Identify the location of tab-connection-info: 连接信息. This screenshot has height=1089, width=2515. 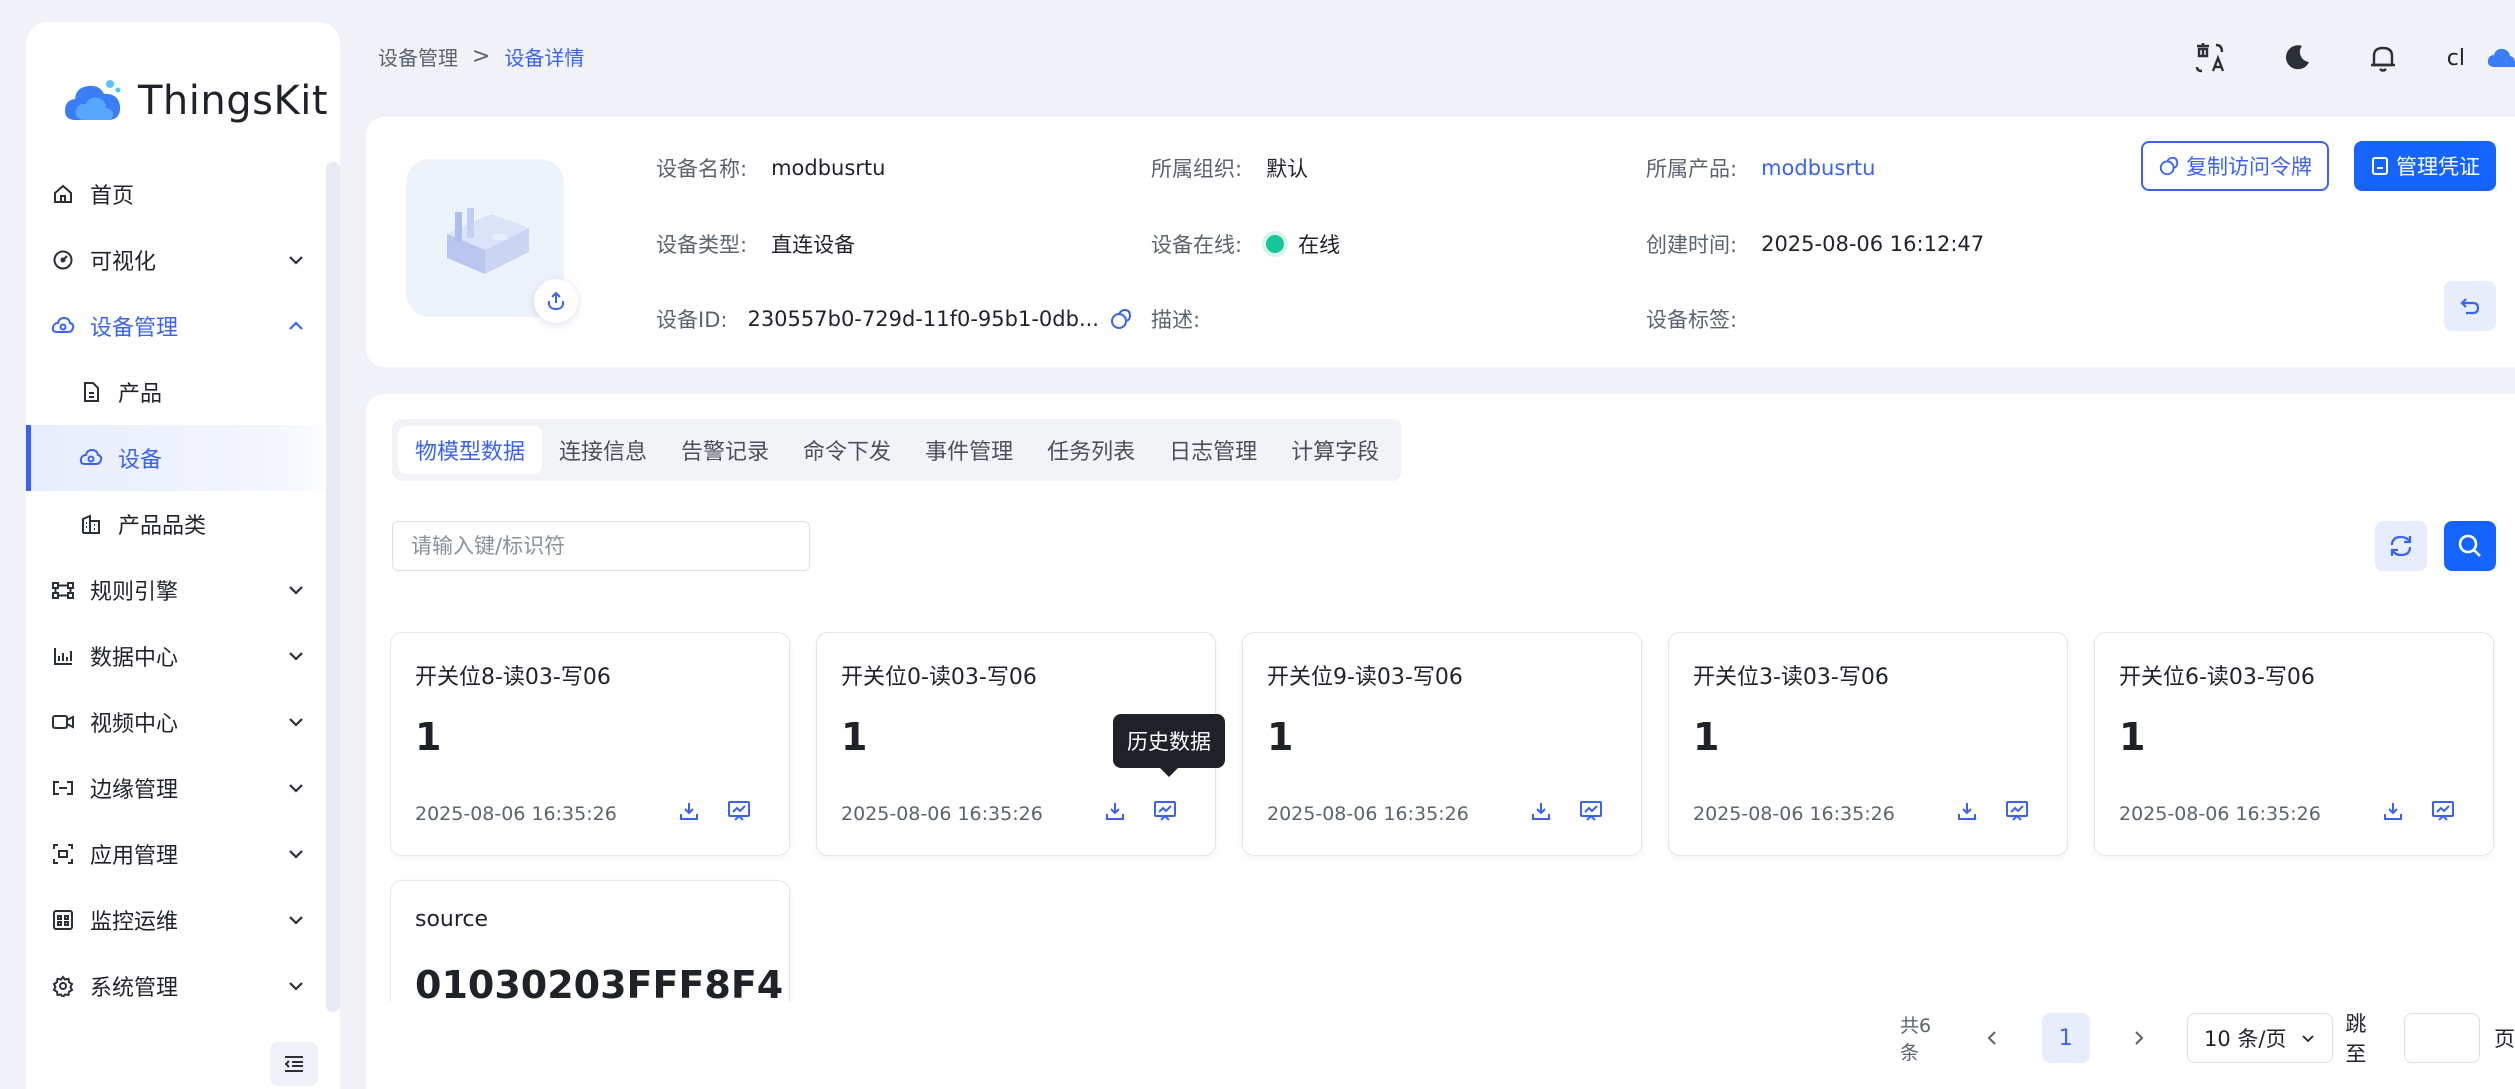
(603, 450).